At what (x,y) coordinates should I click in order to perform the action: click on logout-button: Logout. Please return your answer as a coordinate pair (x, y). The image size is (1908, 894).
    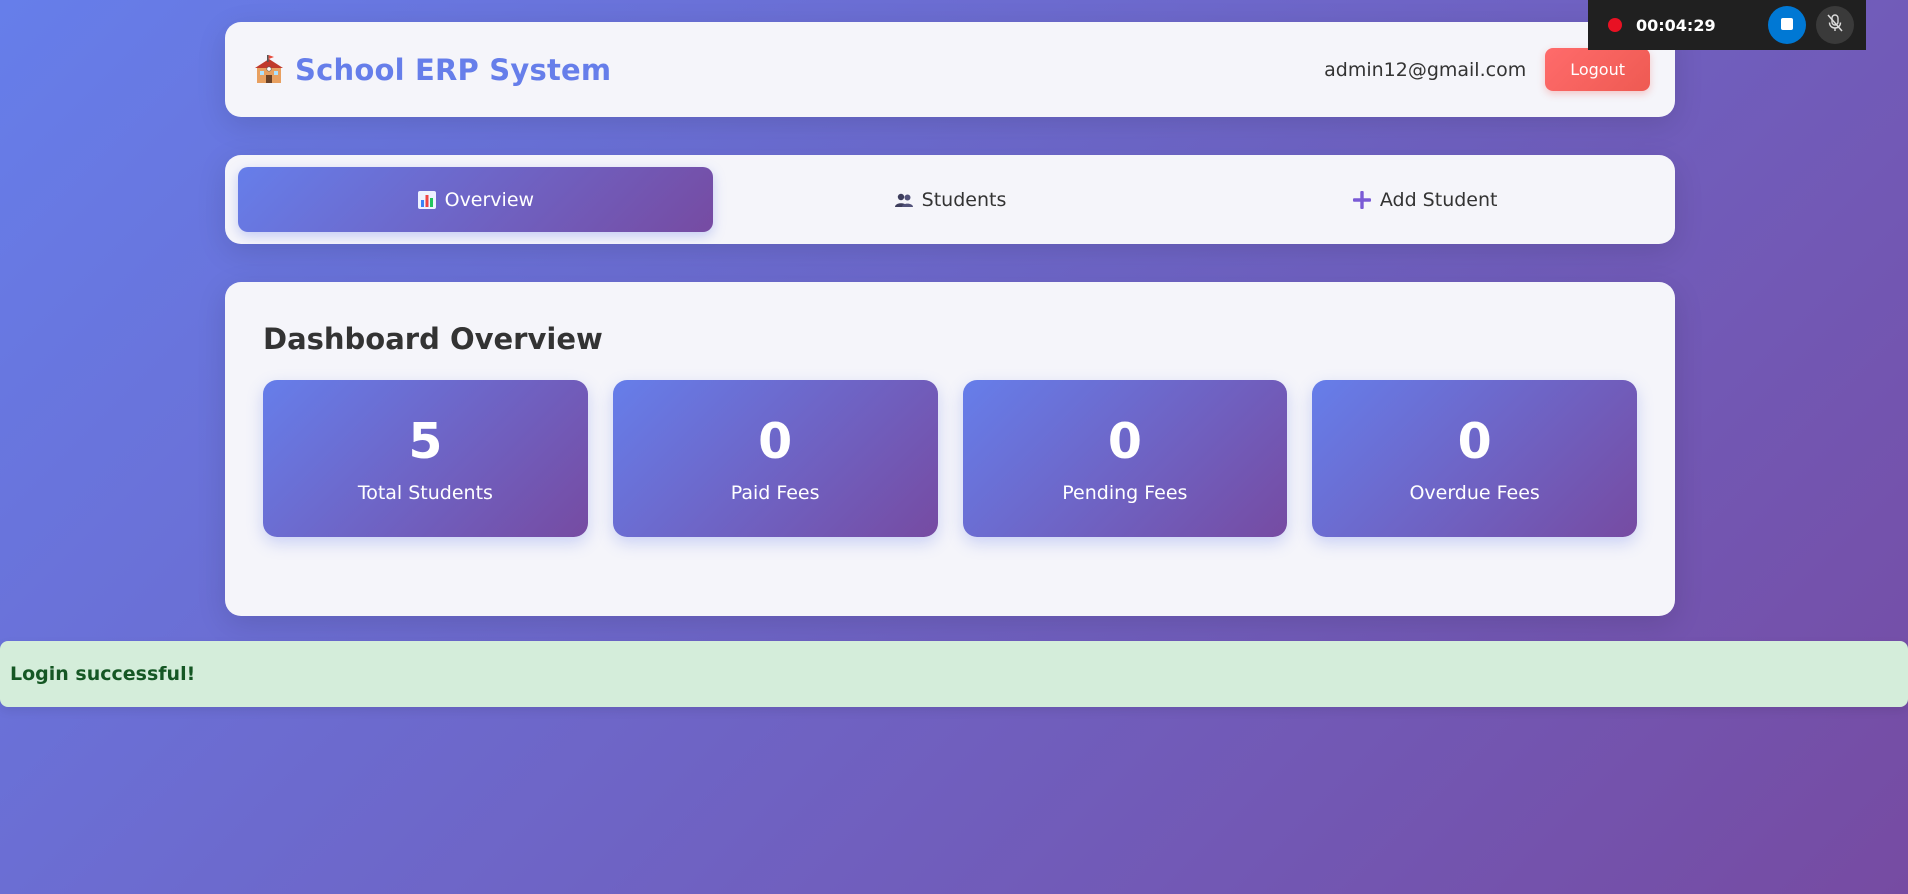
    Looking at the image, I should click on (1597, 69).